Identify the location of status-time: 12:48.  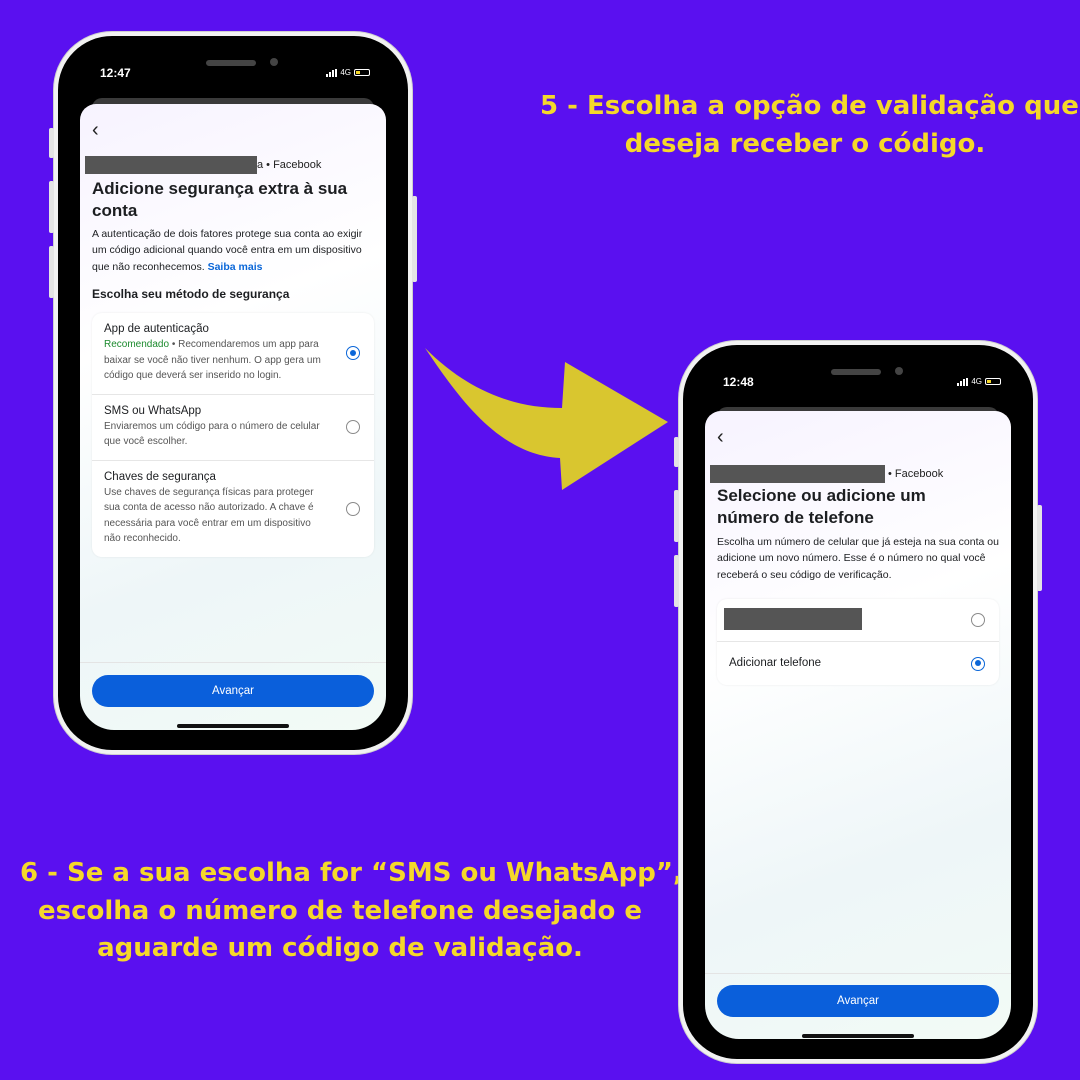
(738, 382).